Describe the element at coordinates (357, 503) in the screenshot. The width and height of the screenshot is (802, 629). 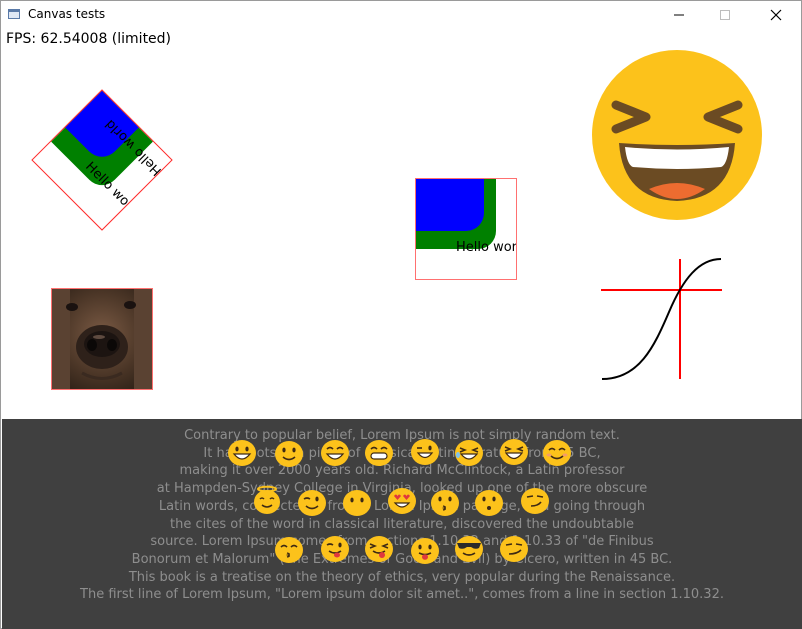
I see `neutral-face-icon` at that location.